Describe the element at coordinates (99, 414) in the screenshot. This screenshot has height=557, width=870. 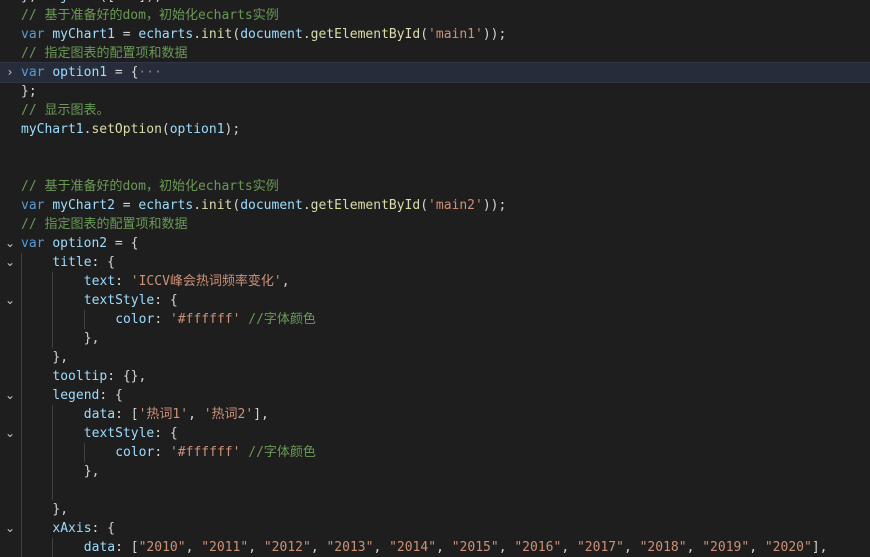
I see `code-token: data` at that location.